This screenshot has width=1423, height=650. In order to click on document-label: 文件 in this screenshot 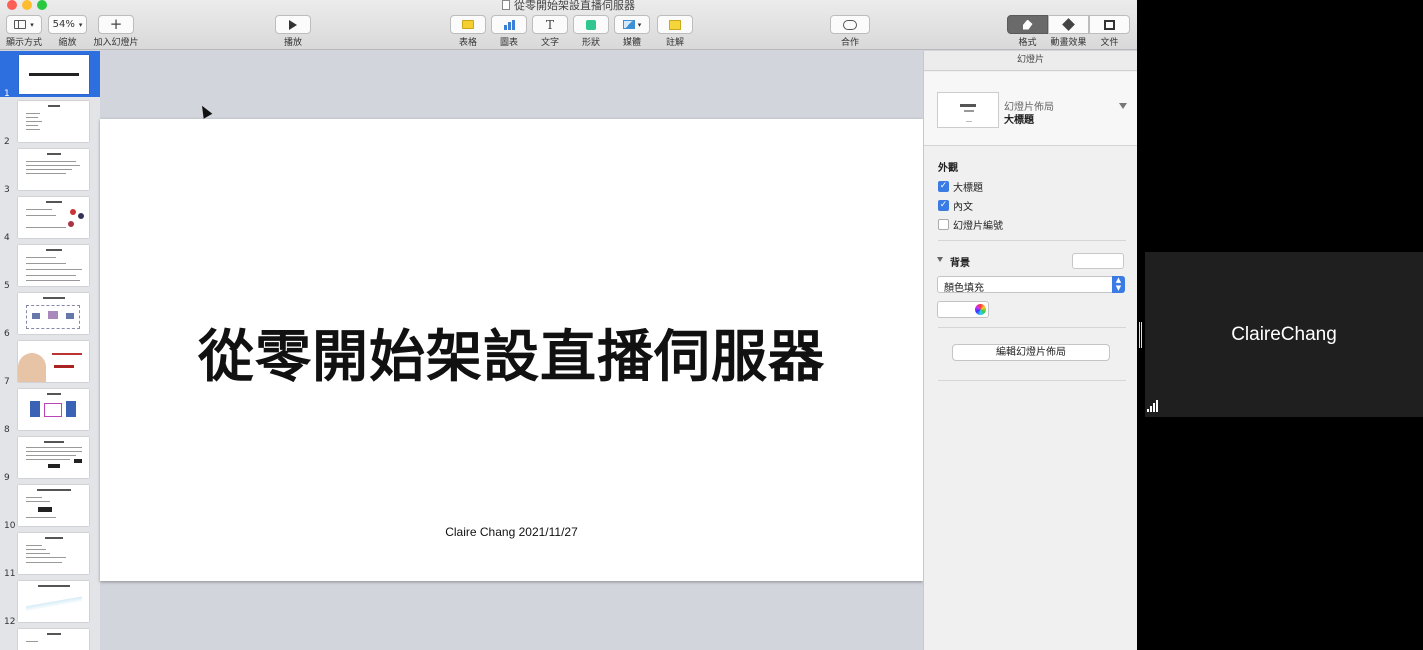, I will do `click(1109, 43)`.